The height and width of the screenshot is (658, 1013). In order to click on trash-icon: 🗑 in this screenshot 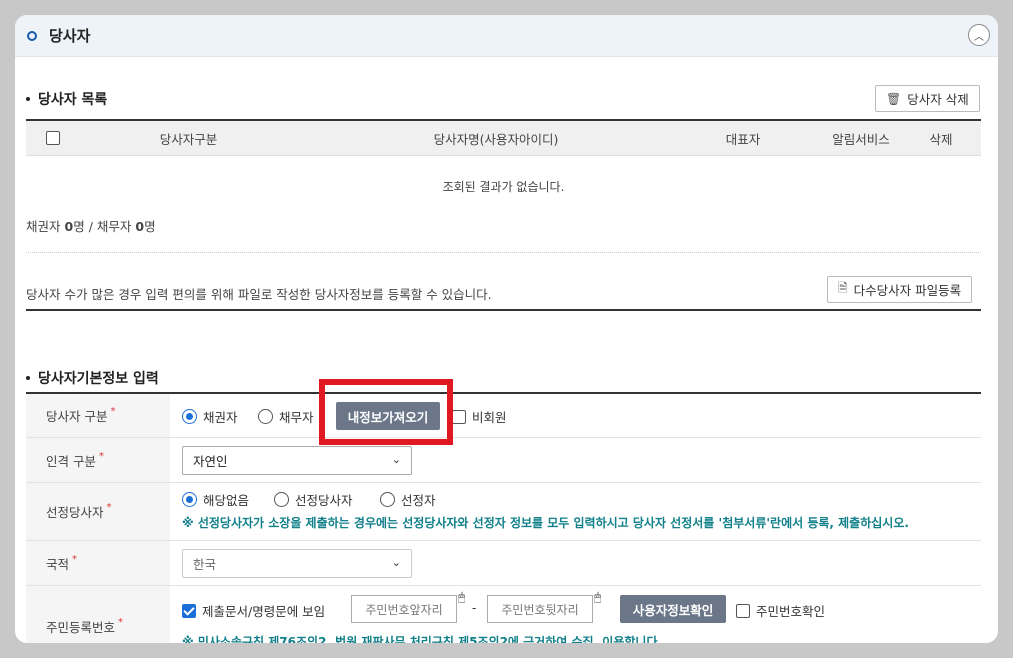, I will do `click(894, 98)`.